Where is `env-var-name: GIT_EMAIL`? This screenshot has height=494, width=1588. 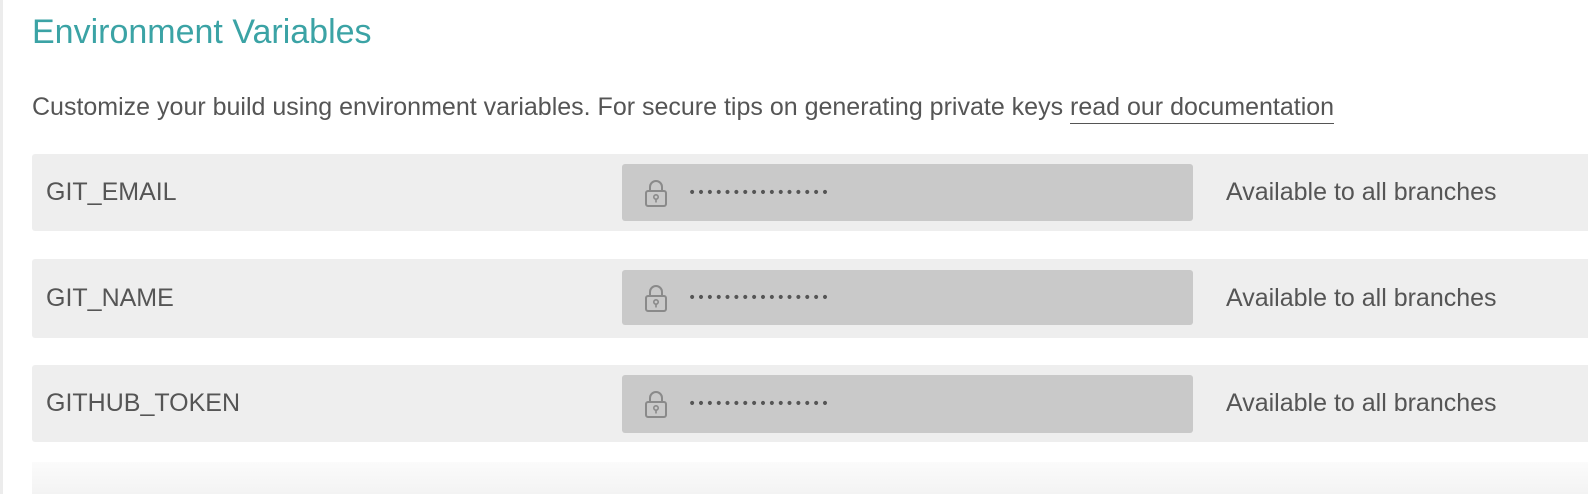
env-var-name: GIT_EMAIL is located at coordinates (111, 192).